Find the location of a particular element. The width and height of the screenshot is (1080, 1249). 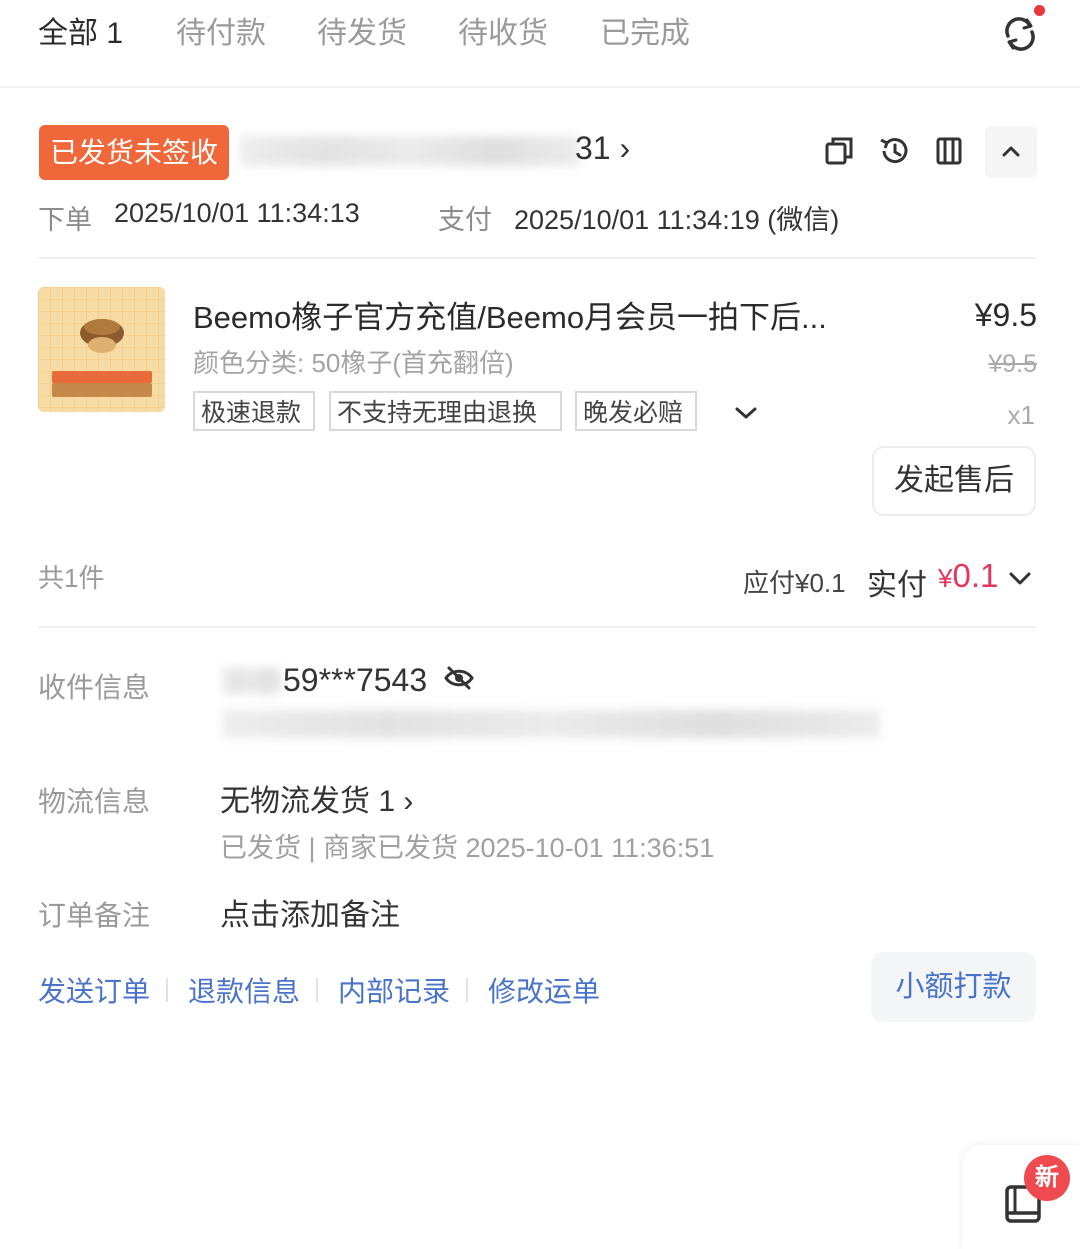

paid-currency: ¥ is located at coordinates (945, 578).